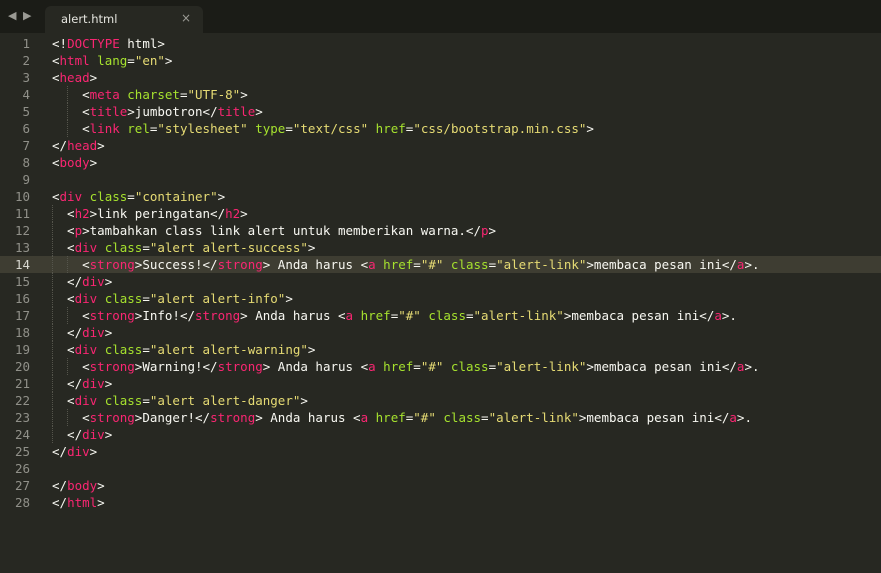  I want to click on code-line: 16 <div class="alert alert-info">, so click(440, 298).